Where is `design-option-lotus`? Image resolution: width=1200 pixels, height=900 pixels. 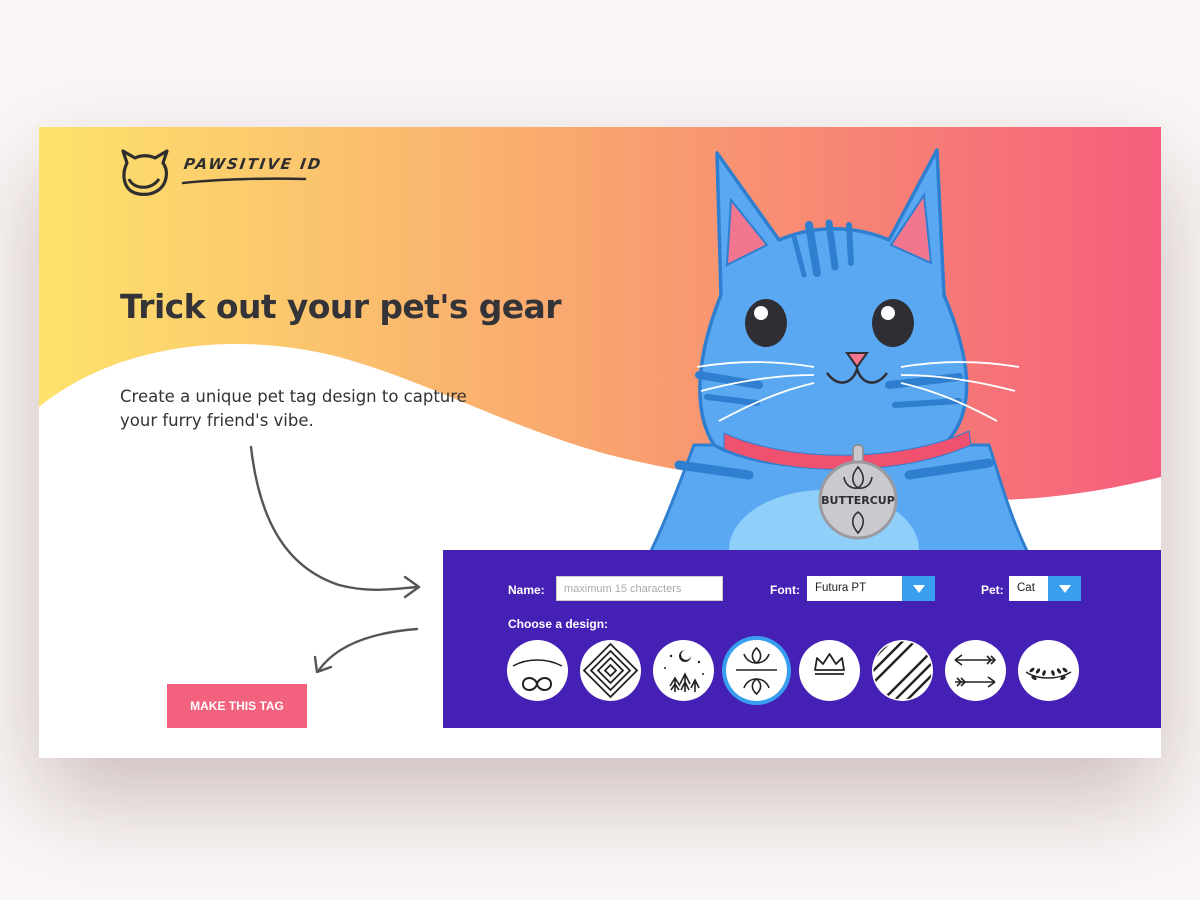
design-option-lotus is located at coordinates (756, 670).